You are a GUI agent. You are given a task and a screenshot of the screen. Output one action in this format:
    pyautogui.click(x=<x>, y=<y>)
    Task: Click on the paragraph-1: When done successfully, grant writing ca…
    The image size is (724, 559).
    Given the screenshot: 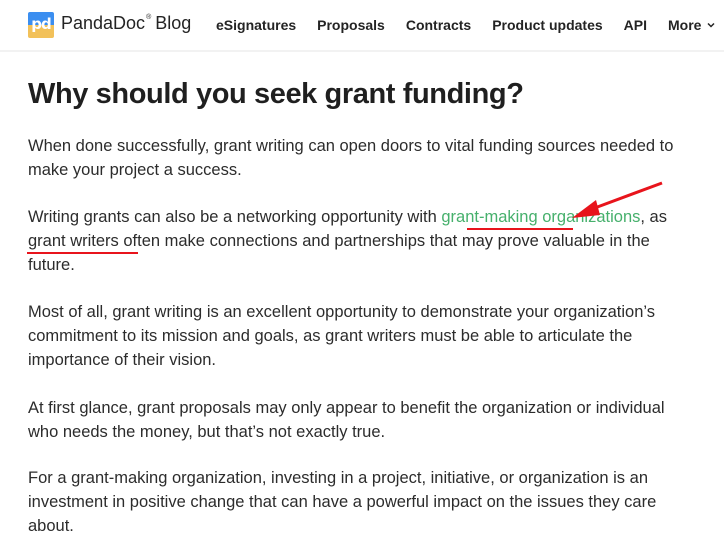 What is the action you would take?
    pyautogui.click(x=351, y=158)
    